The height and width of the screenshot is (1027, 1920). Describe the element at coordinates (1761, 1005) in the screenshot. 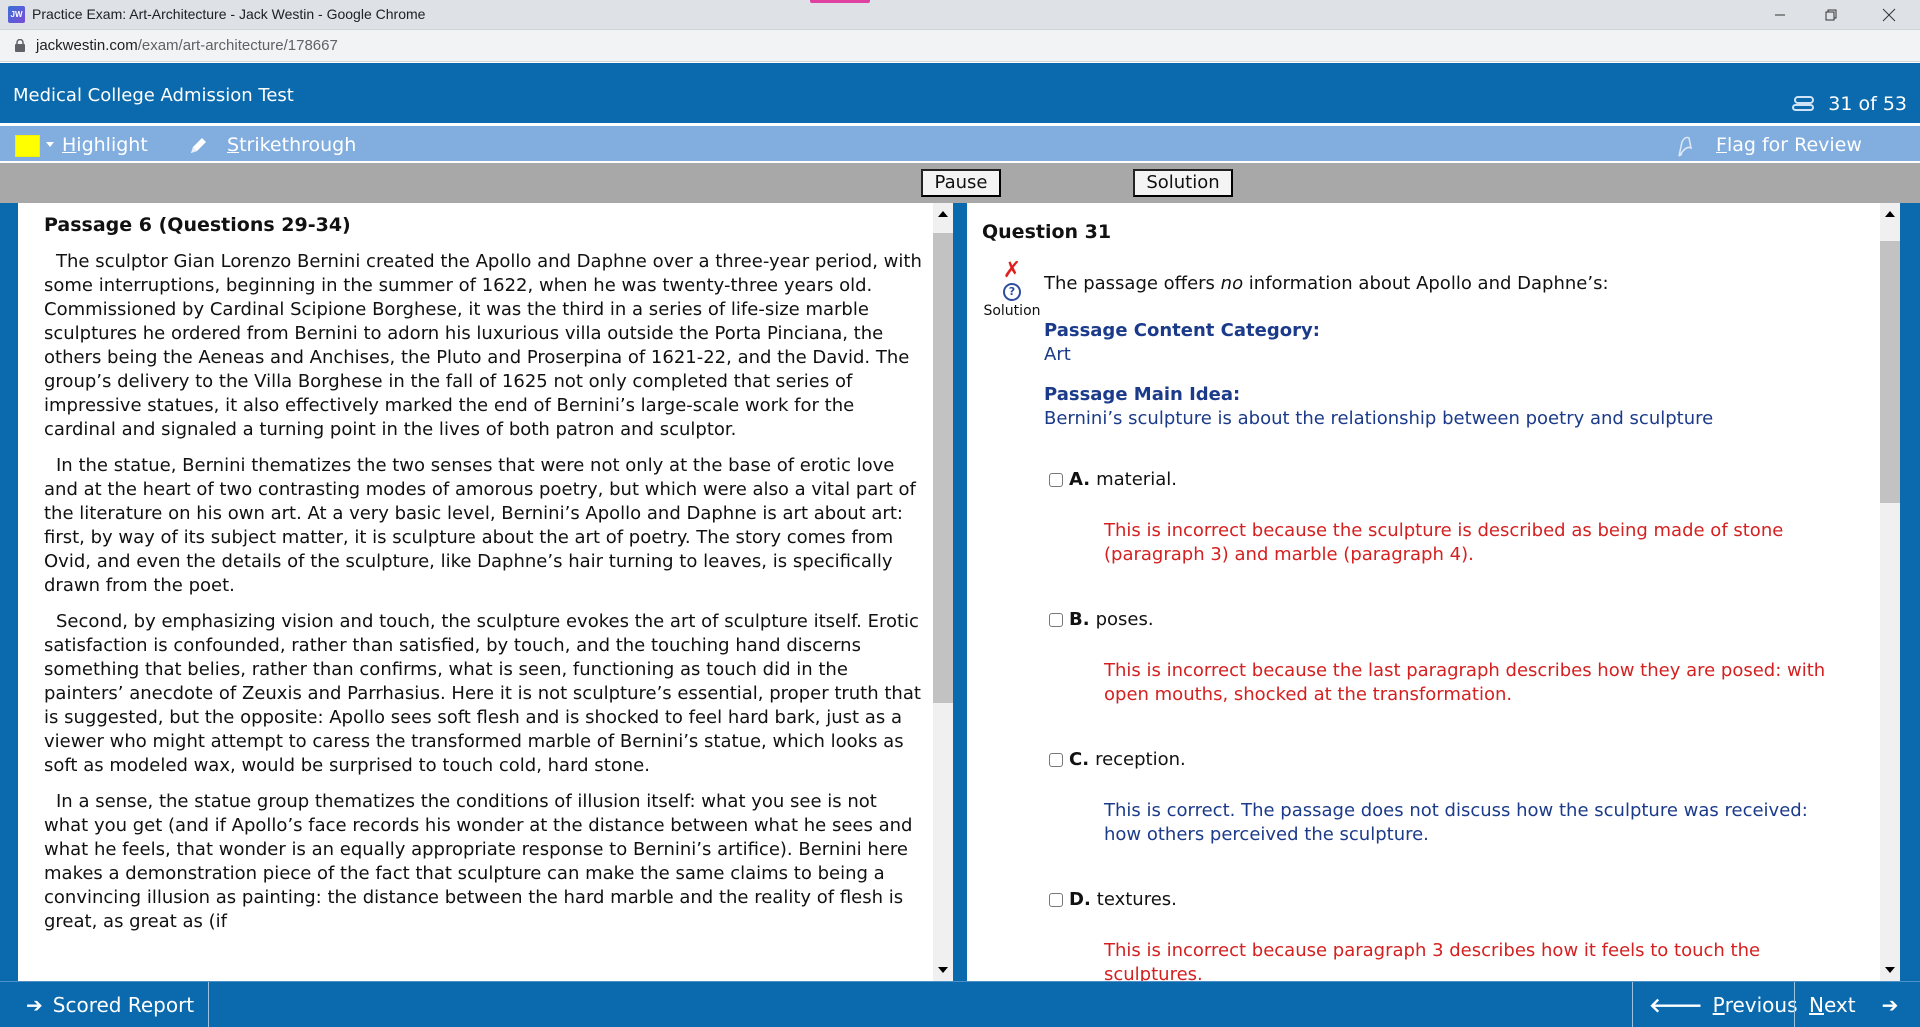

I see `previous-label: revious` at that location.